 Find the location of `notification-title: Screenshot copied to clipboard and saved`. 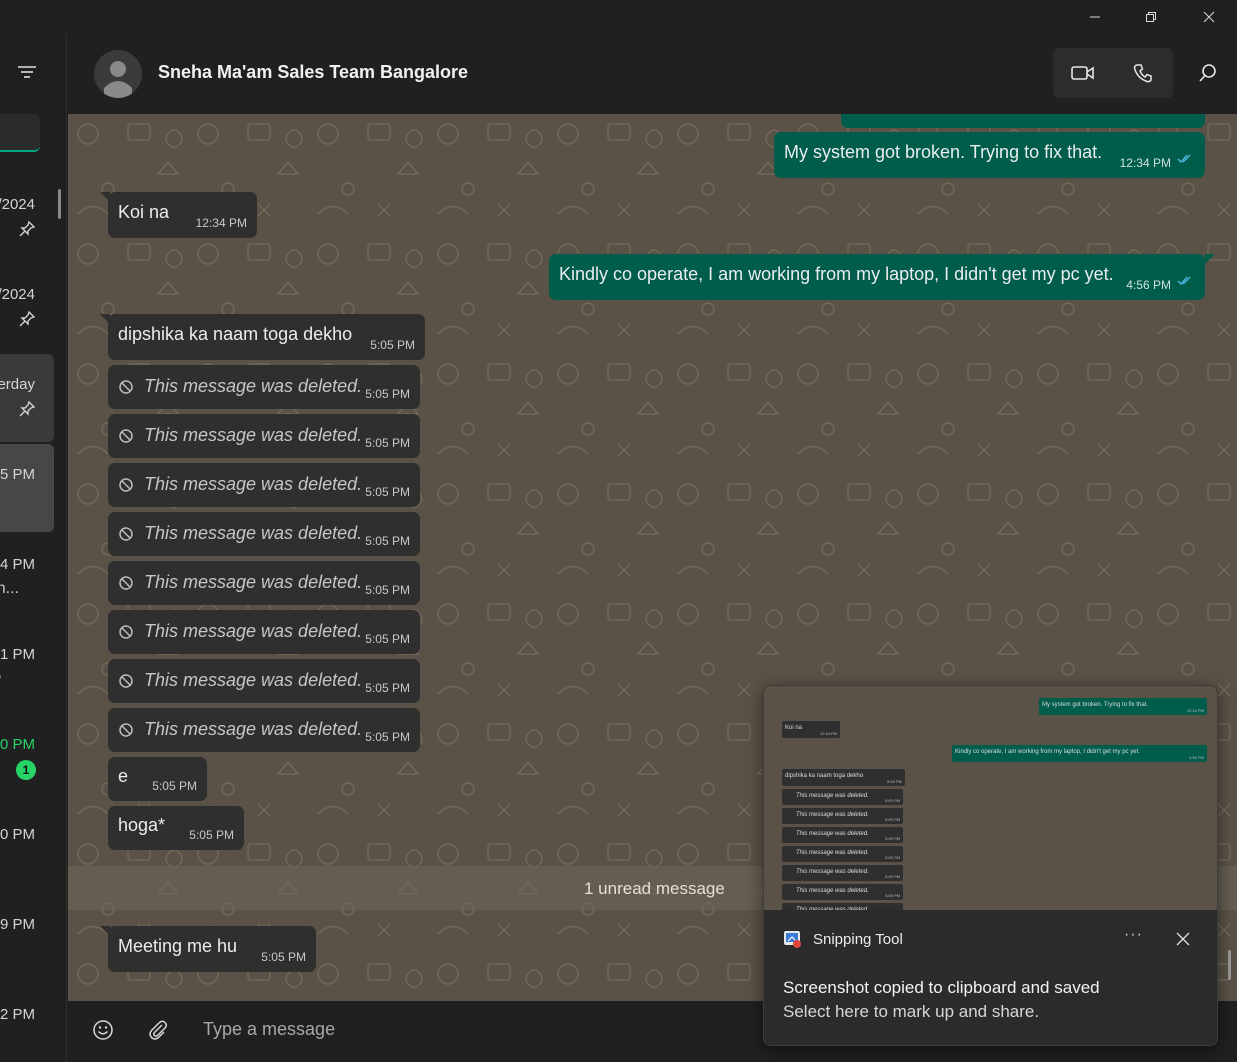

notification-title: Screenshot copied to clipboard and saved is located at coordinates (941, 987).